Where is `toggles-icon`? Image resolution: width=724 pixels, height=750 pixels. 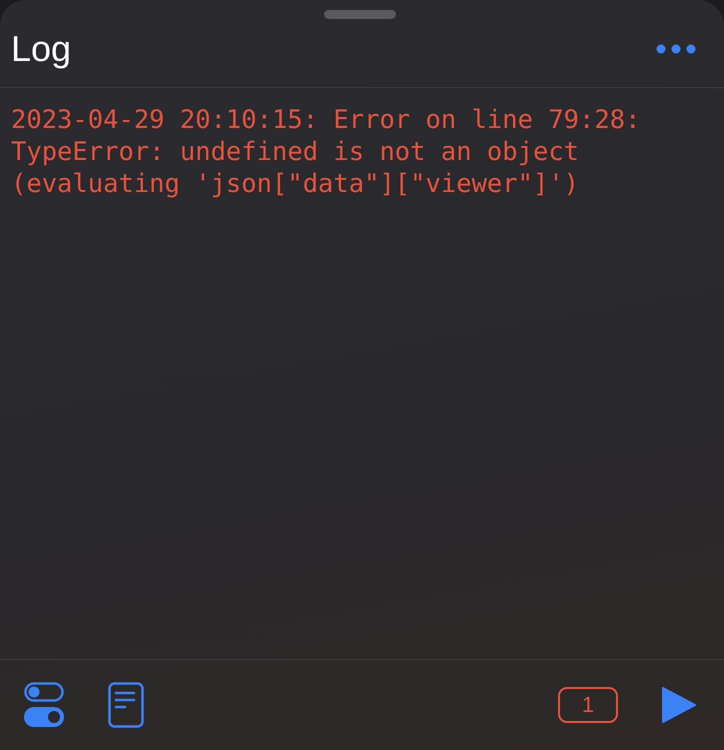
toggles-icon is located at coordinates (44, 705).